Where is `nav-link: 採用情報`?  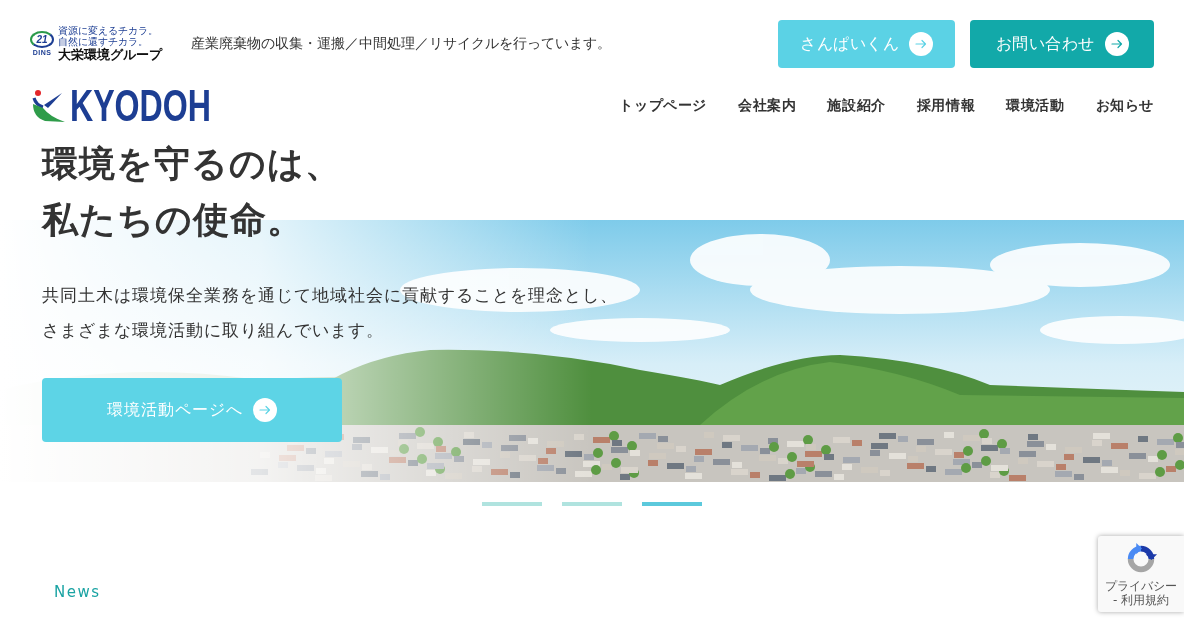
nav-link: 採用情報 is located at coordinates (946, 106).